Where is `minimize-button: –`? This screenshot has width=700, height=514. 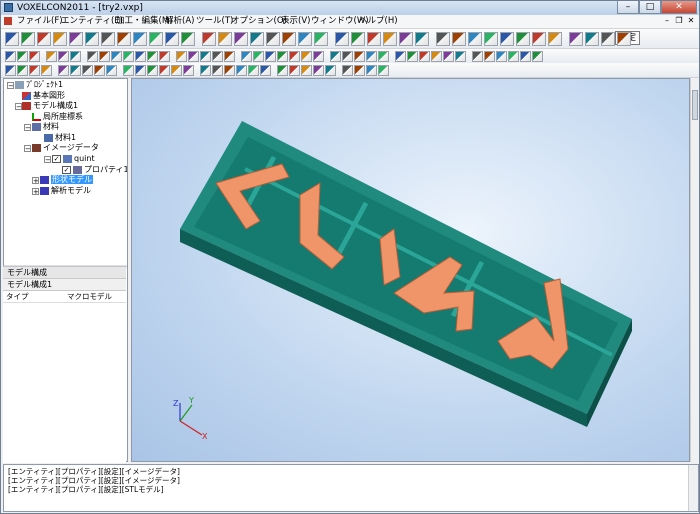
minimize-button: – is located at coordinates (628, 7).